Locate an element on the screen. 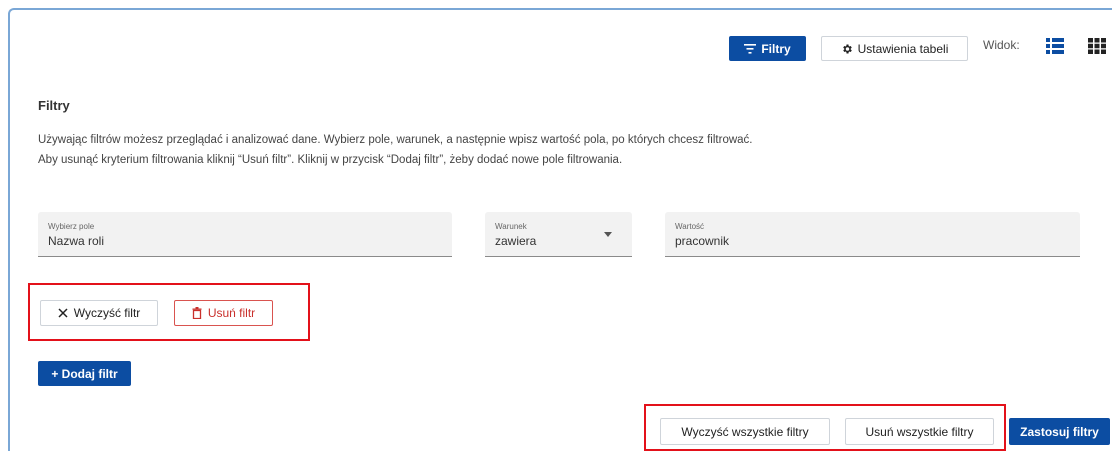 This screenshot has width=1112, height=451. clear-filter-label: Wyczyść filtr is located at coordinates (107, 313).